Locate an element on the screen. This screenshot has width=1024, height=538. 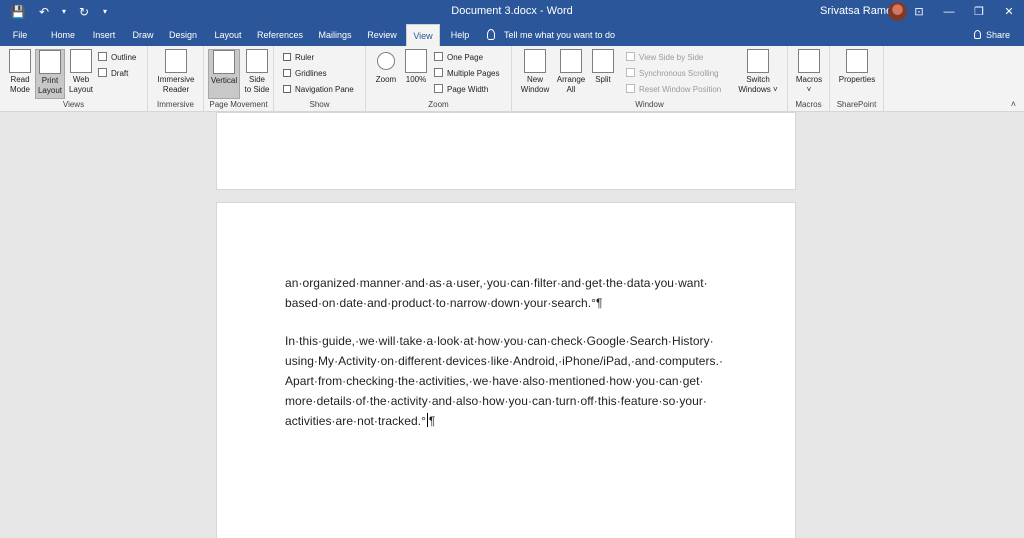
one-page-button: One Page is located at coordinates (458, 57).